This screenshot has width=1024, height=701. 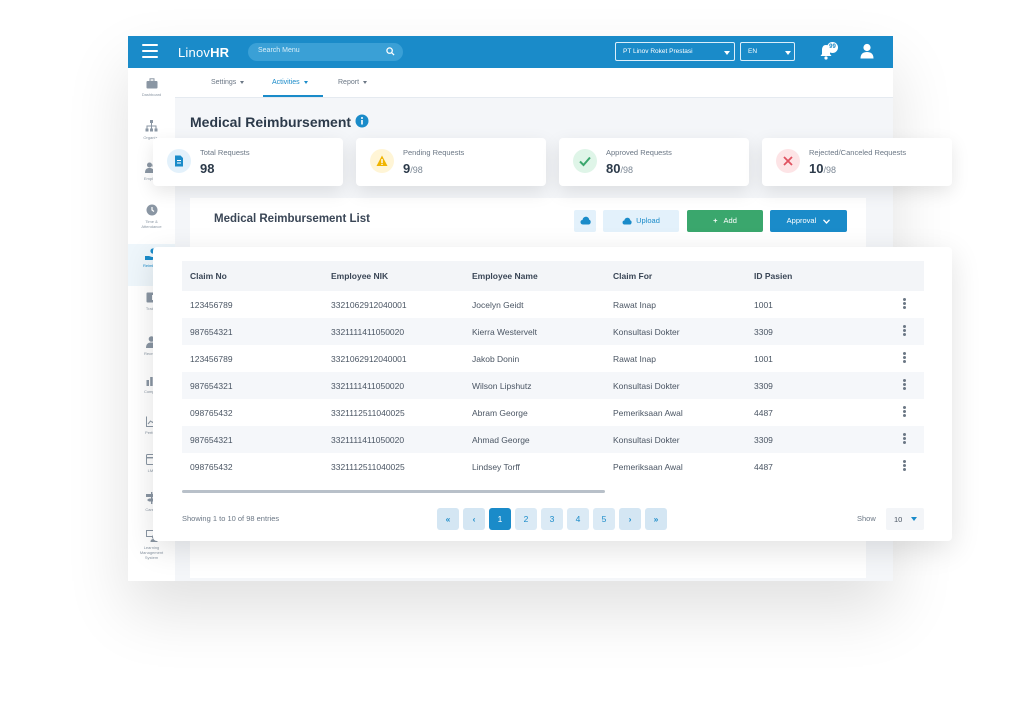 I want to click on sidebar-item-dashboard: Dashboard, so click(x=151, y=87).